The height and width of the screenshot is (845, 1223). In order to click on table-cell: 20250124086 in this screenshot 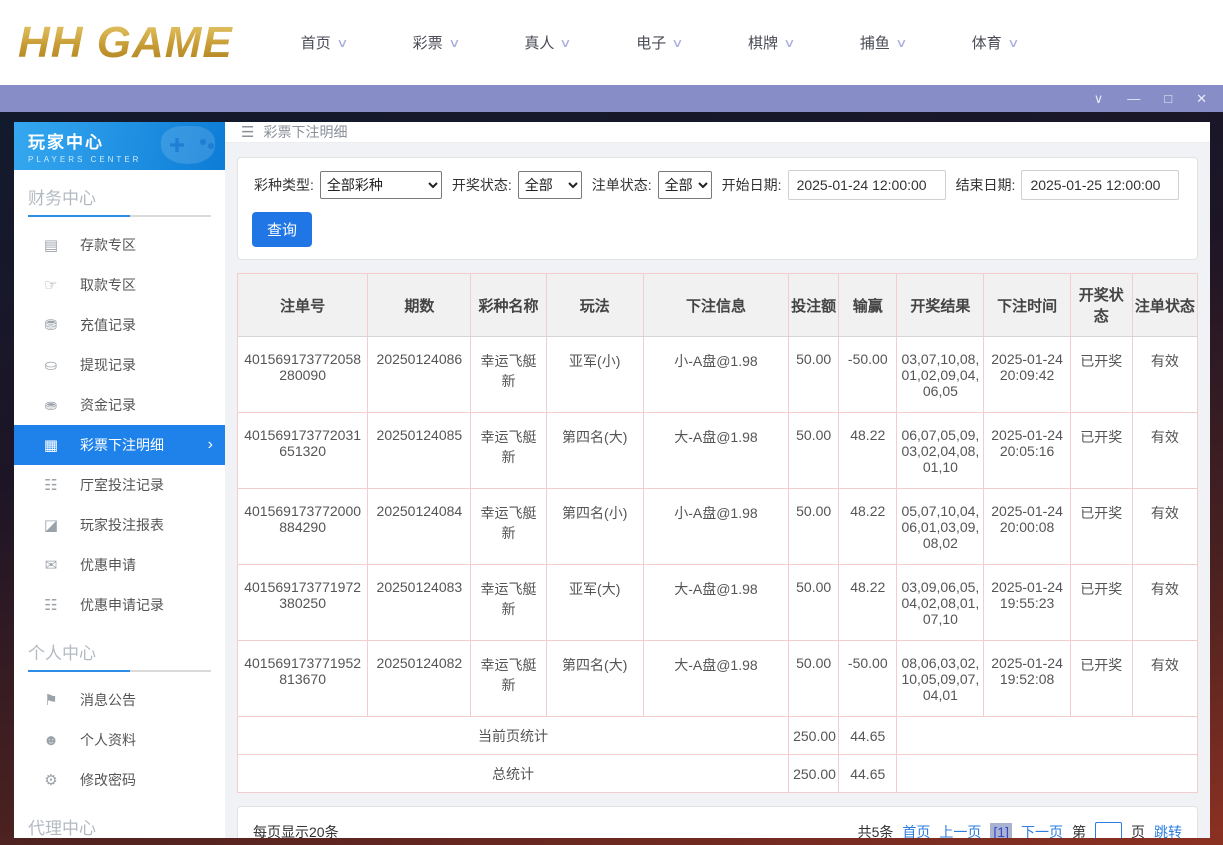, I will do `click(419, 374)`.